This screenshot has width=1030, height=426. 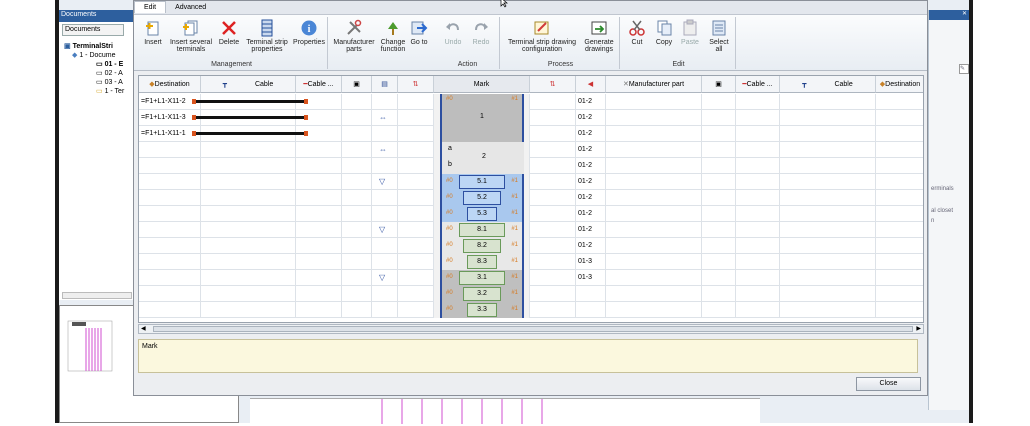 I want to click on panel-scrollbar, so click(x=97, y=295).